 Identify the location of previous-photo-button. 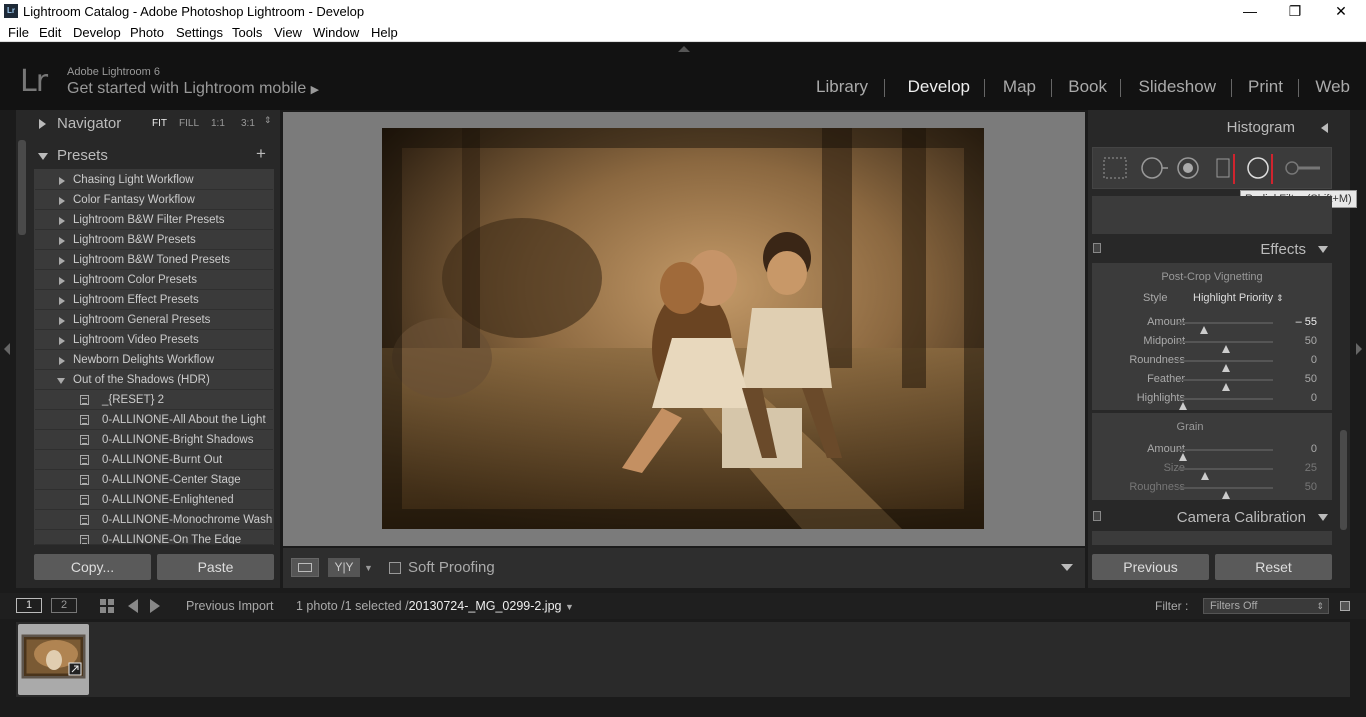
(133, 606).